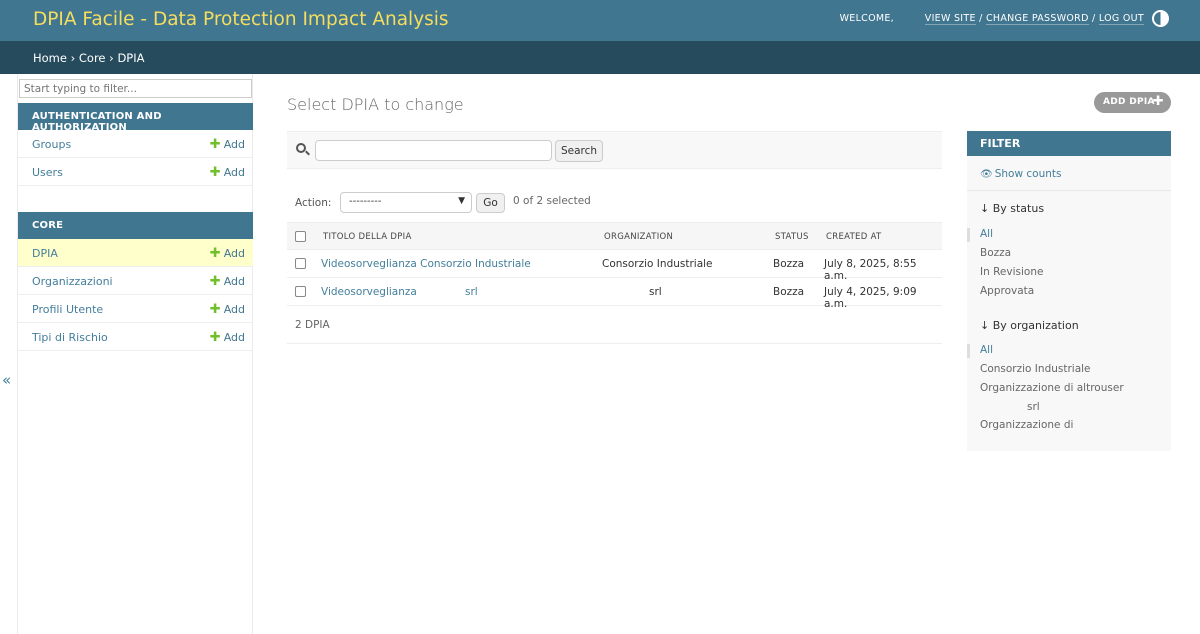 Image resolution: width=1200 pixels, height=634 pixels. Describe the element at coordinates (600, 57) in the screenshot. I see `breadcrumb: Home › Core › DPIA` at that location.